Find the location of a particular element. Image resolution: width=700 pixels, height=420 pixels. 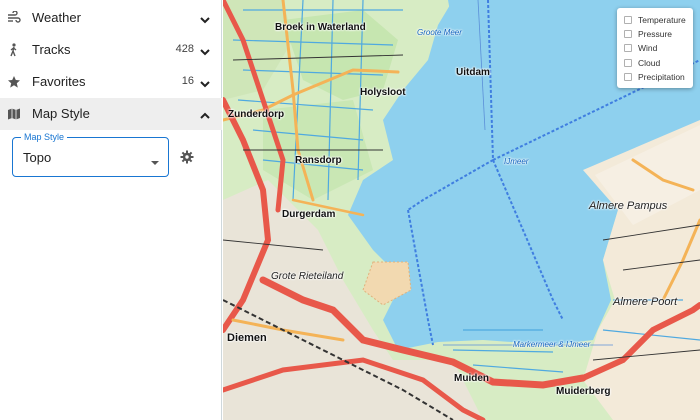

map-label-almere-poort: Almere Poort is located at coordinates (645, 302).